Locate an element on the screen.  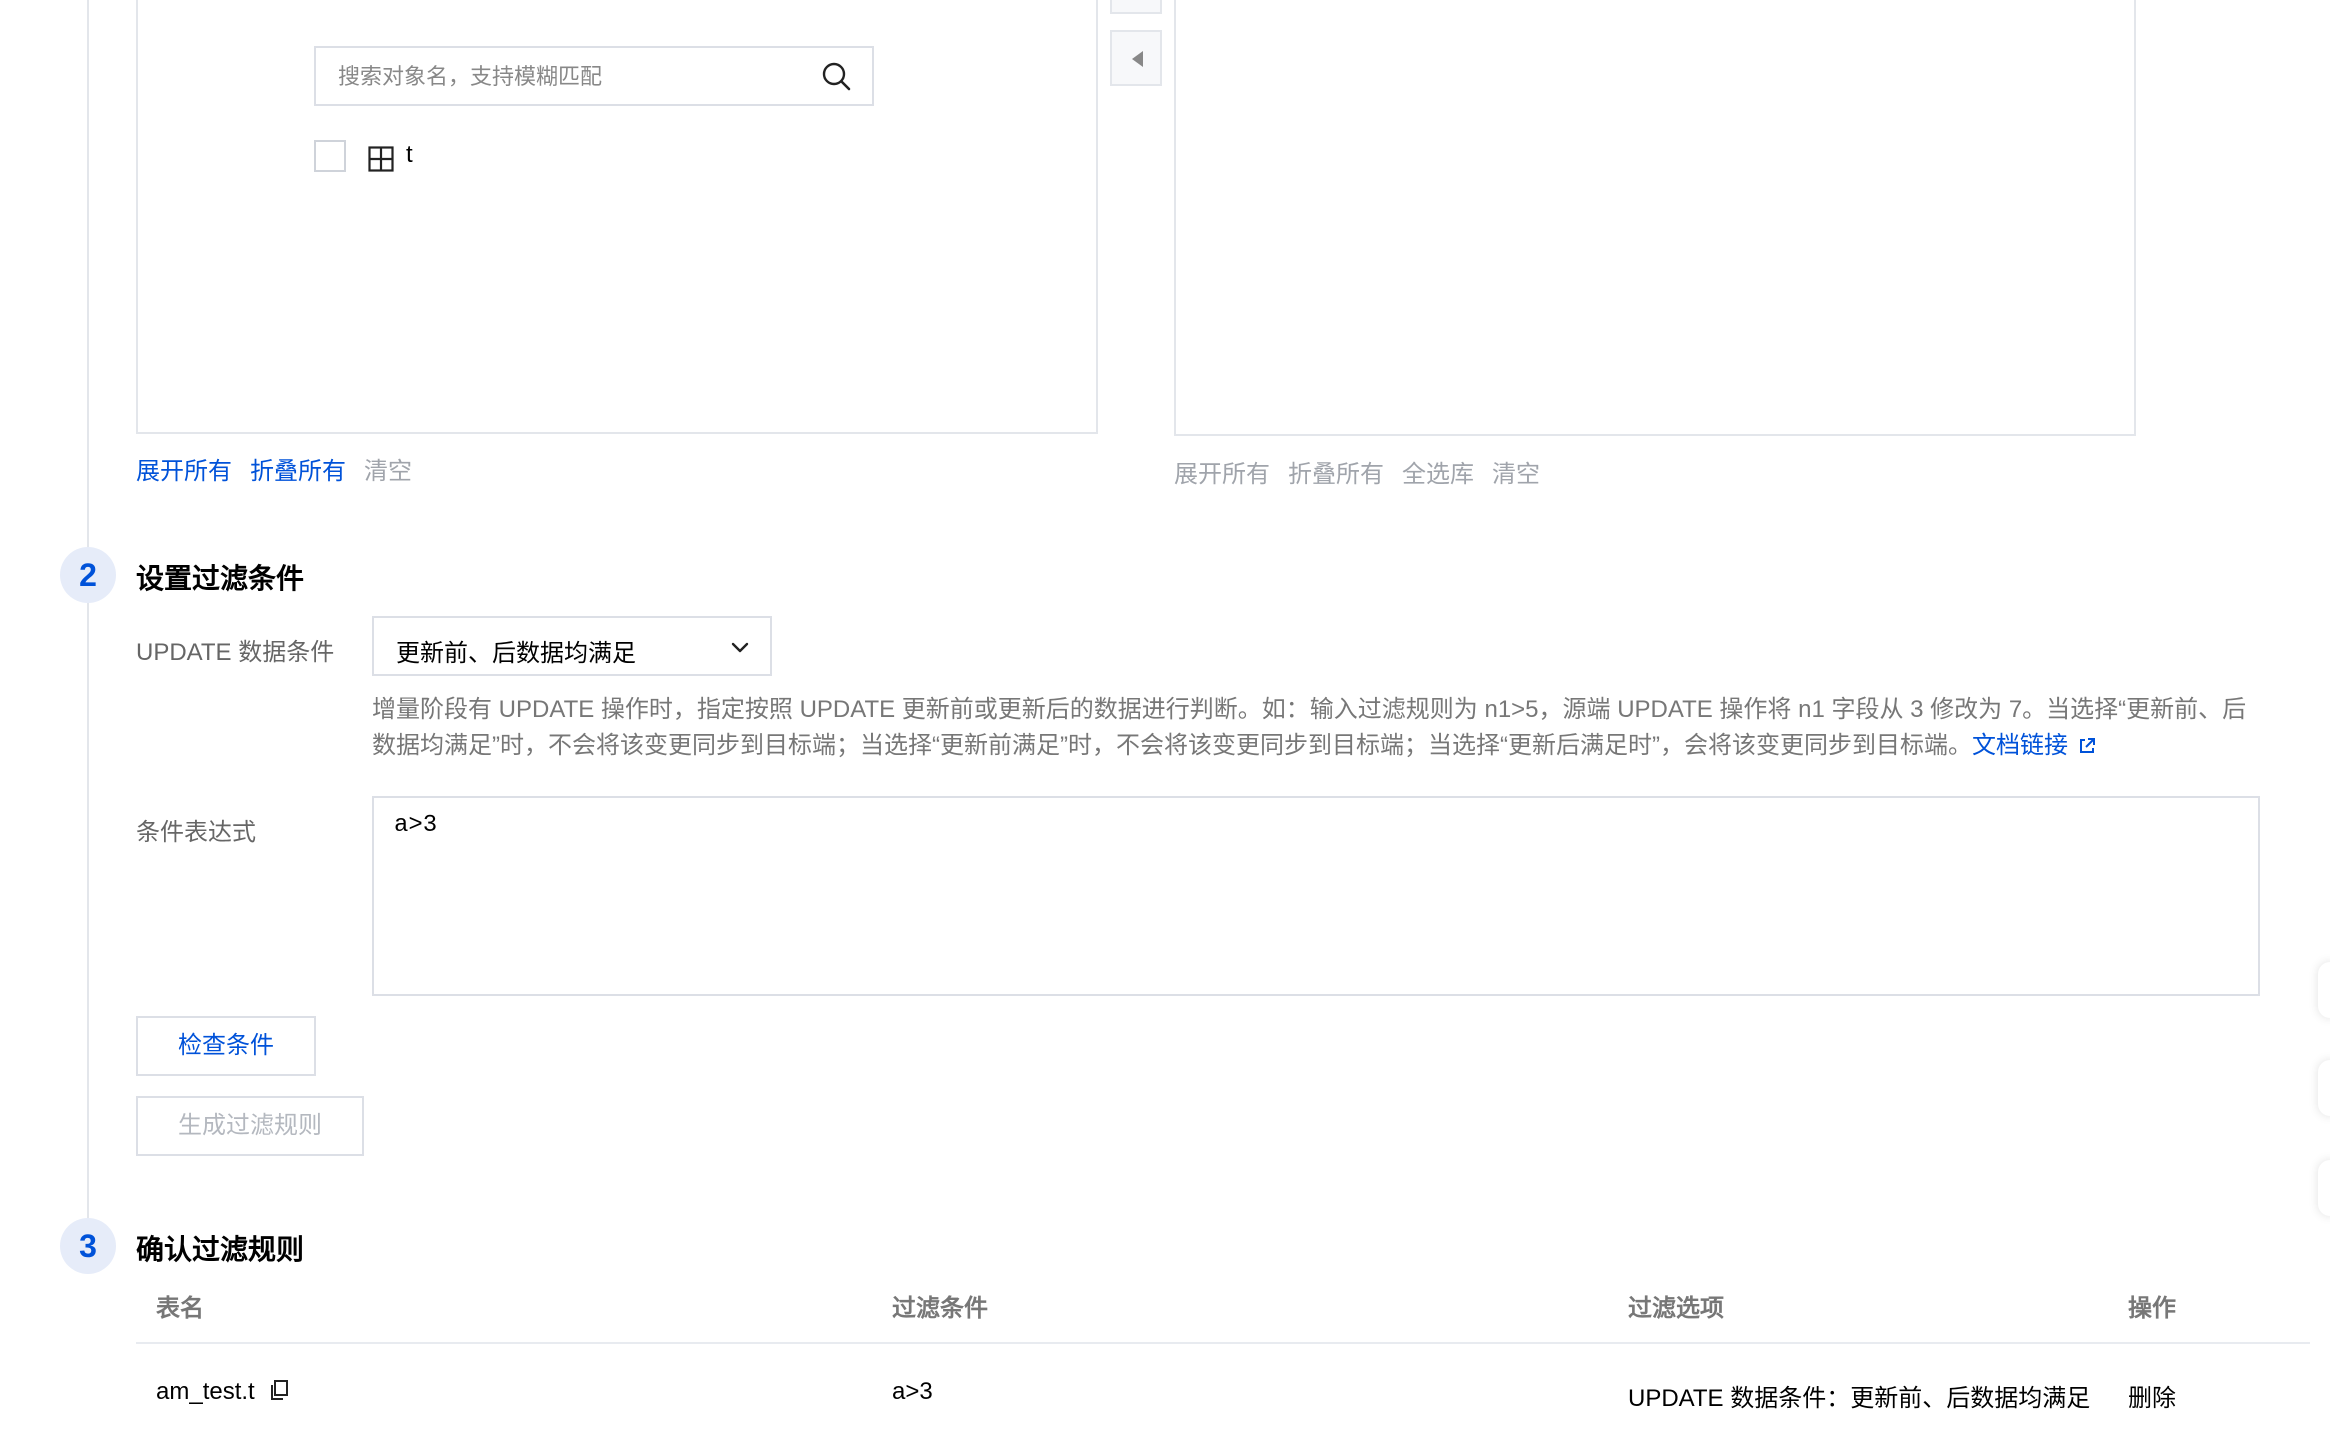
move-left-button is located at coordinates (1136, 58).